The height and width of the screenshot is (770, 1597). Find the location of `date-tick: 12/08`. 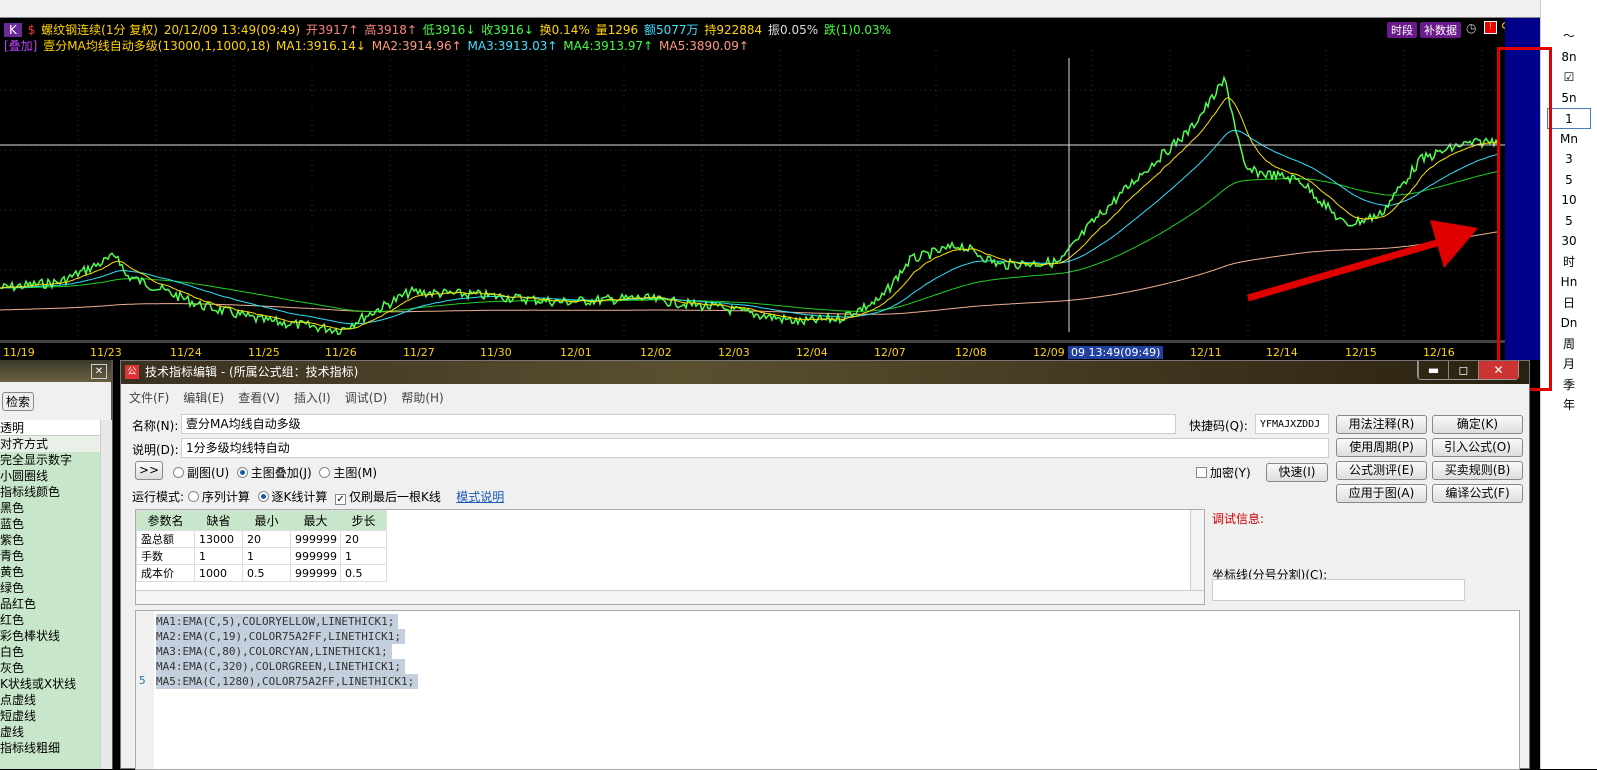

date-tick: 12/08 is located at coordinates (971, 352).